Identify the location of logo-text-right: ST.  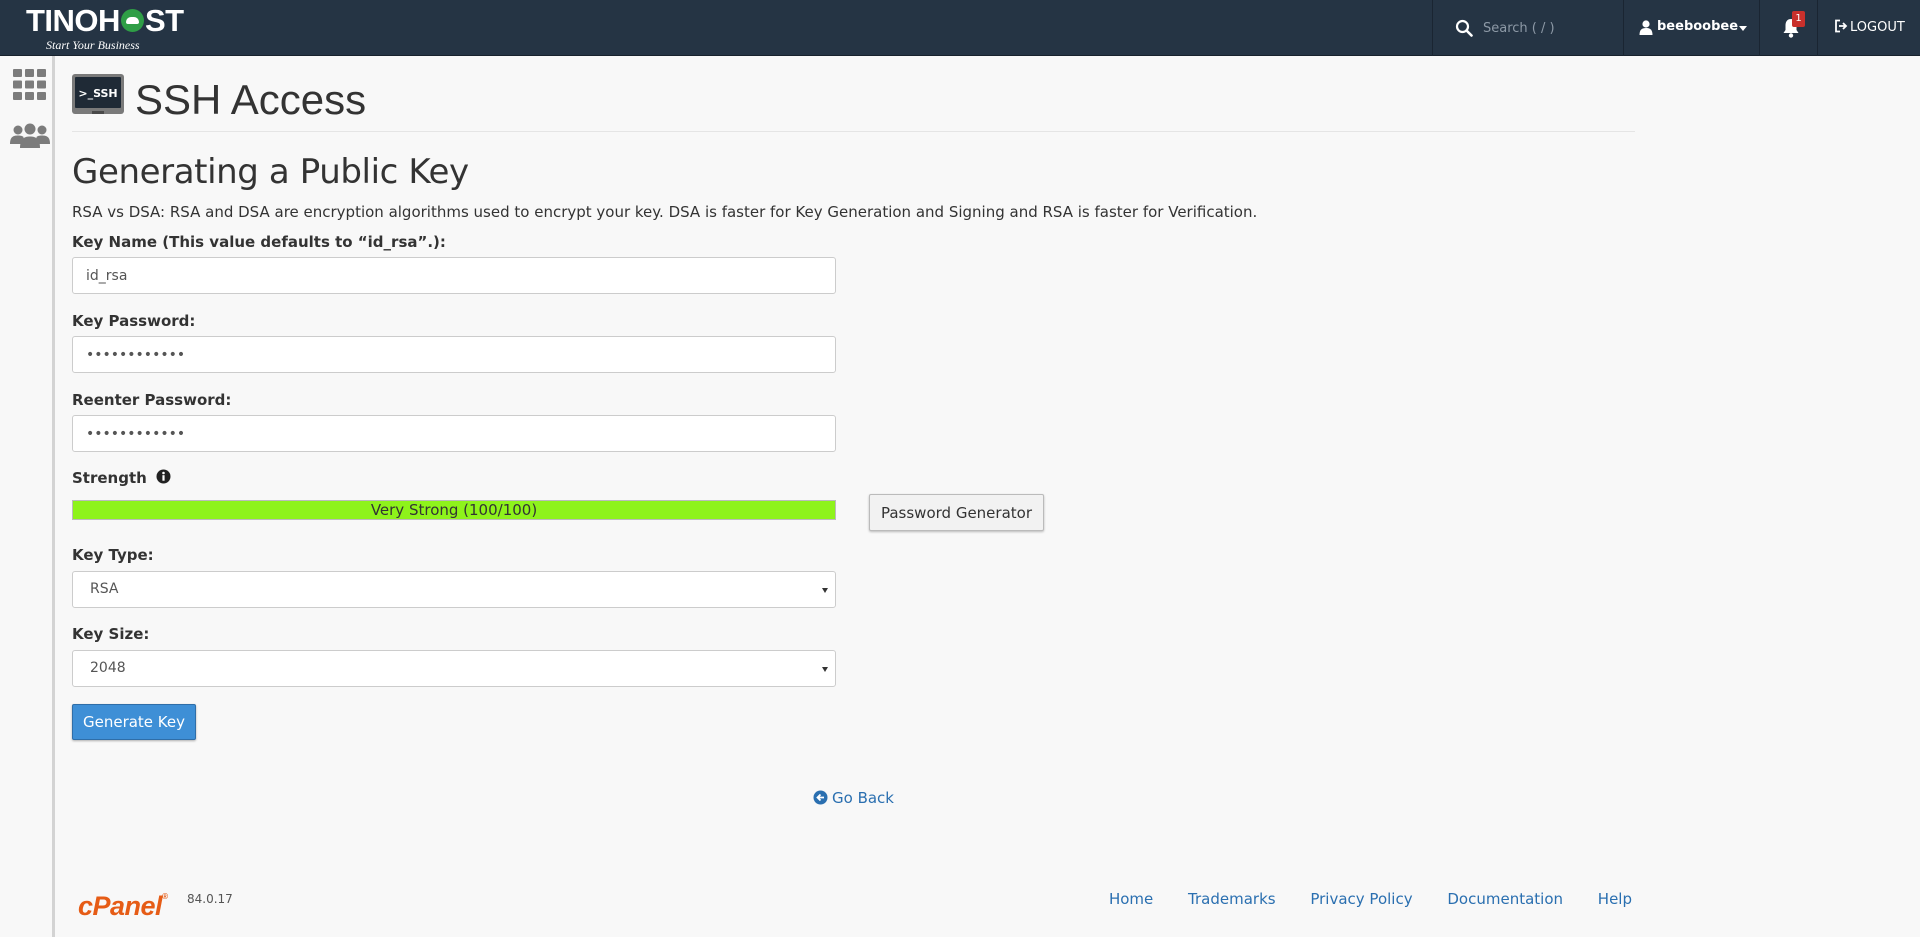
(164, 20).